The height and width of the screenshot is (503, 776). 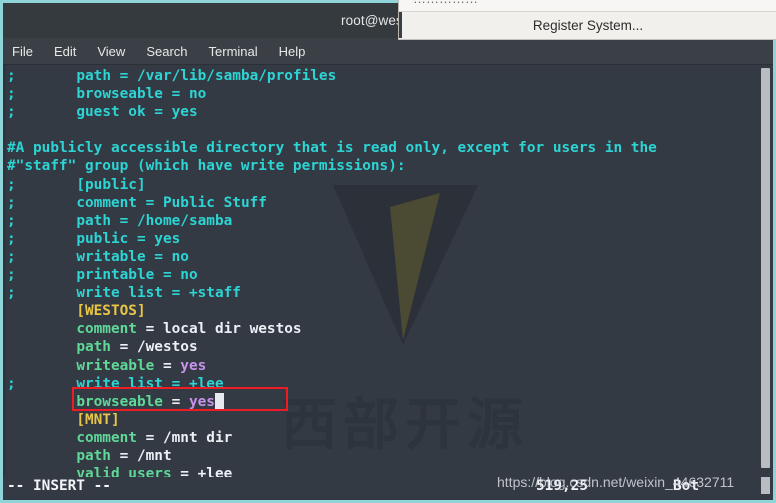 I want to click on line-segment: [WESTOS], so click(x=111, y=311).